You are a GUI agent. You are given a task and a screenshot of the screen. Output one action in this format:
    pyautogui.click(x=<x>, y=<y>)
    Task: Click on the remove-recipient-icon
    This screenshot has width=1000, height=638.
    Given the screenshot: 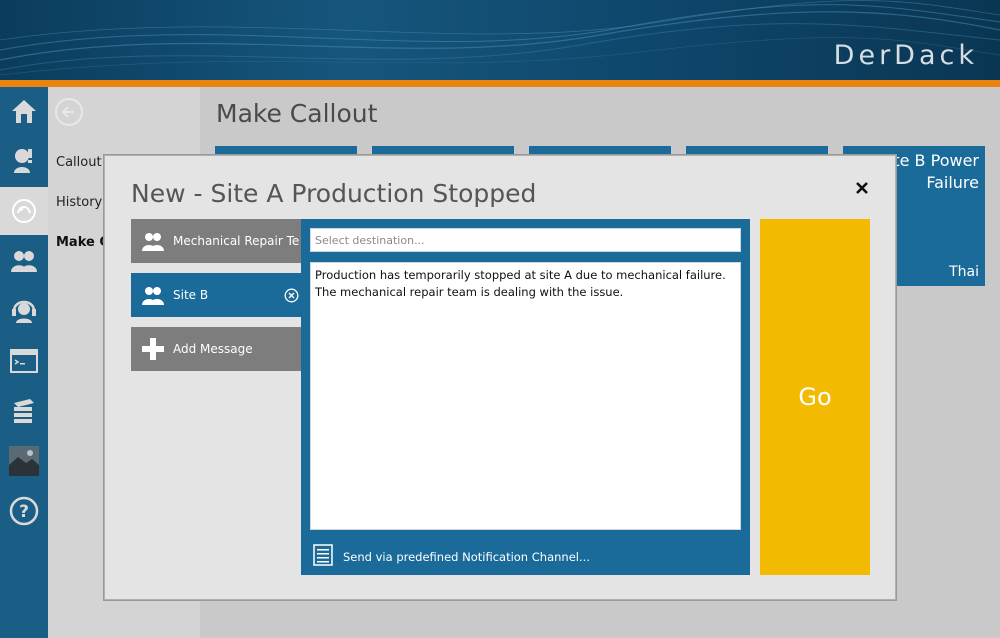 What is the action you would take?
    pyautogui.click(x=291, y=295)
    